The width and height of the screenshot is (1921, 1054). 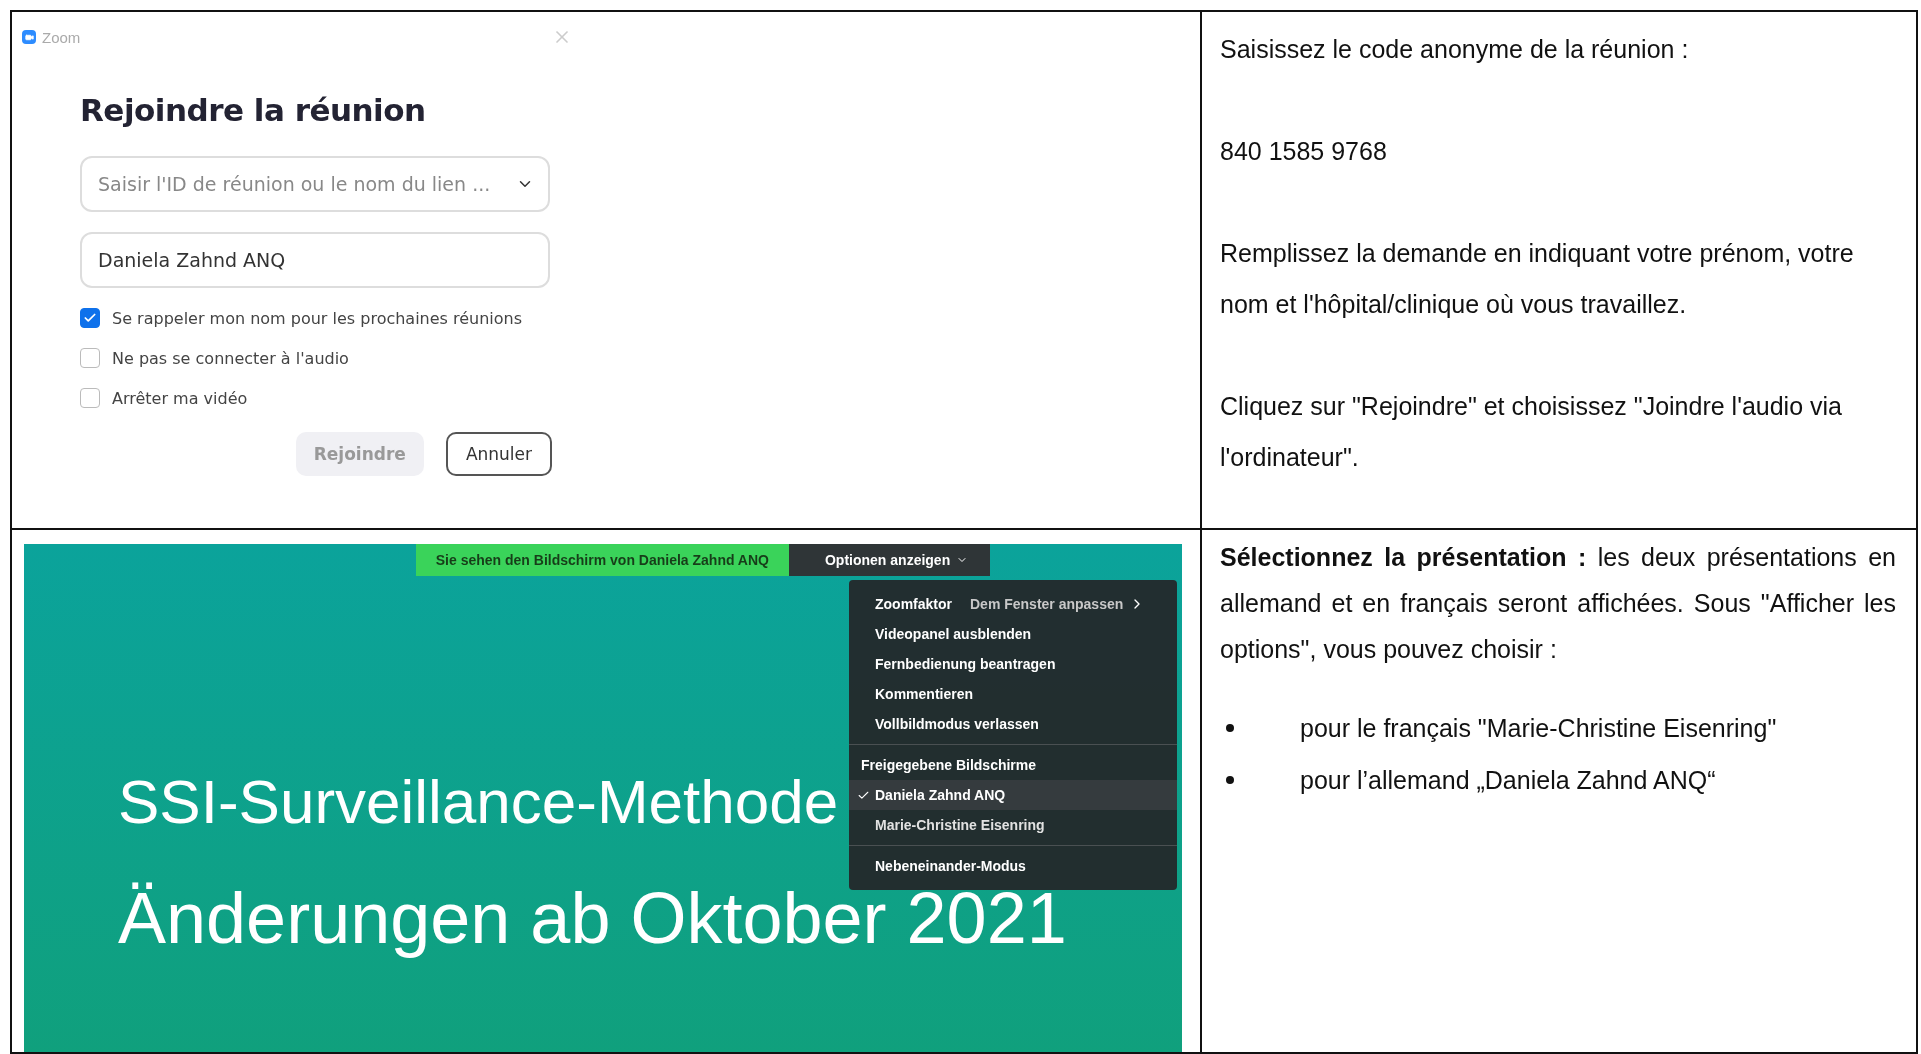 What do you see at coordinates (1013, 664) in the screenshot?
I see `menu-item: Fernbedienung beantragen` at bounding box center [1013, 664].